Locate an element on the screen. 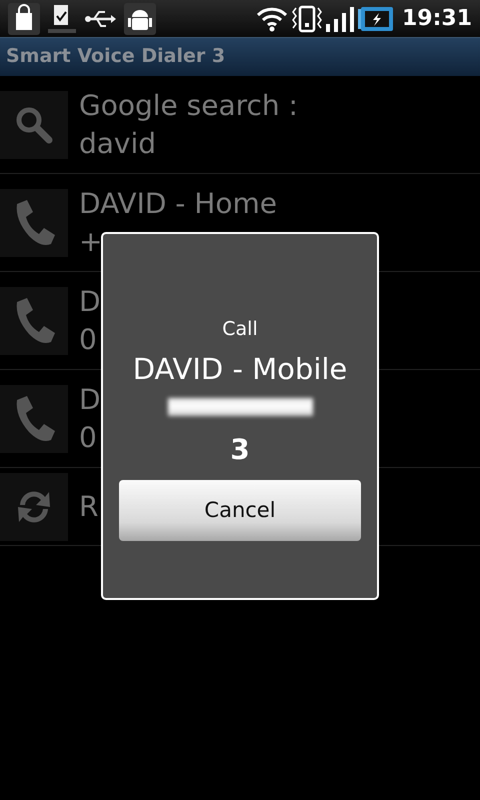 The image size is (480, 800). dialog-heading: Call is located at coordinates (240, 329).